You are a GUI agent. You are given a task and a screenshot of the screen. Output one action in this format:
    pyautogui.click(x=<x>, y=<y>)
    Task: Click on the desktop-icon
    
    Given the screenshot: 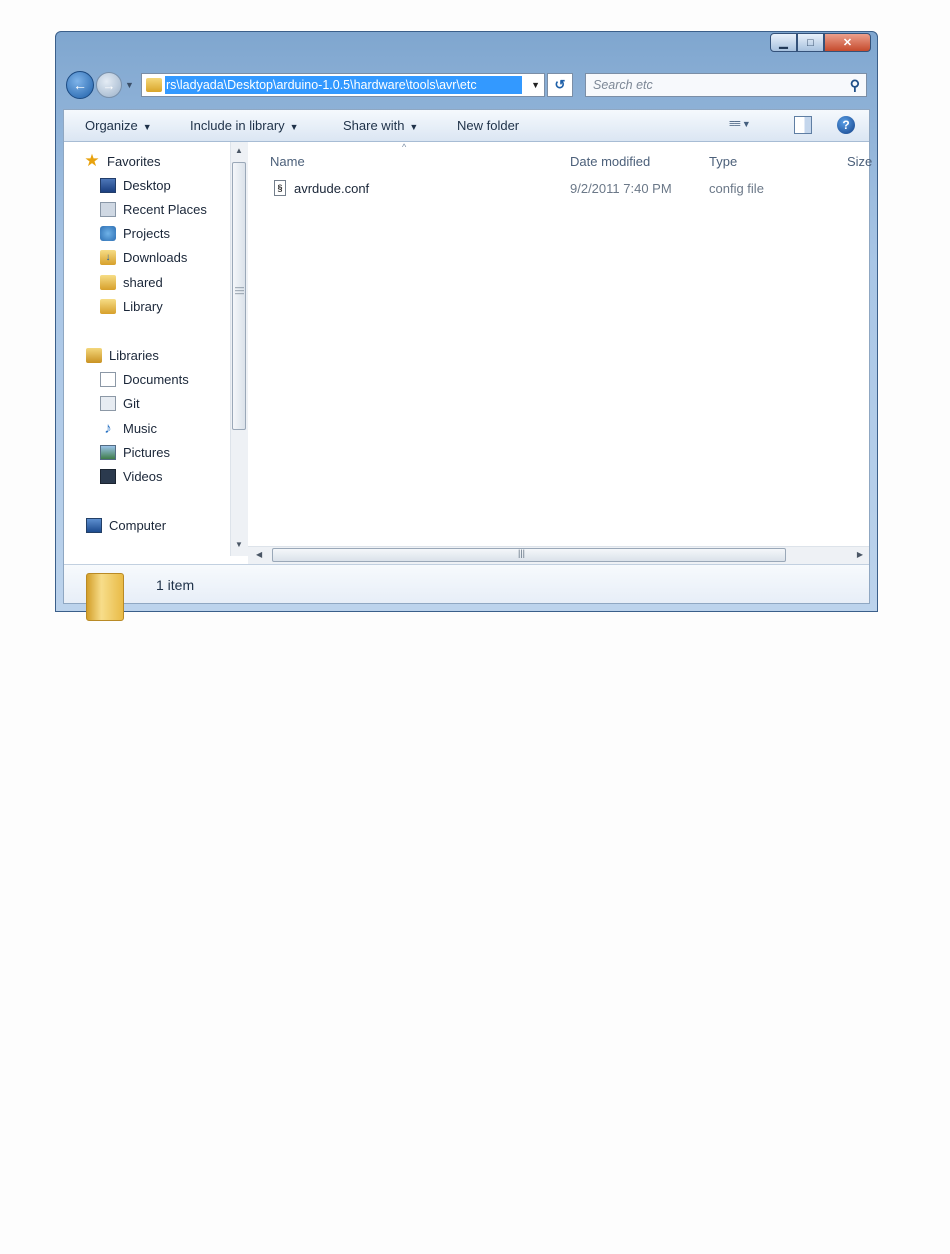 What is the action you would take?
    pyautogui.click(x=108, y=185)
    